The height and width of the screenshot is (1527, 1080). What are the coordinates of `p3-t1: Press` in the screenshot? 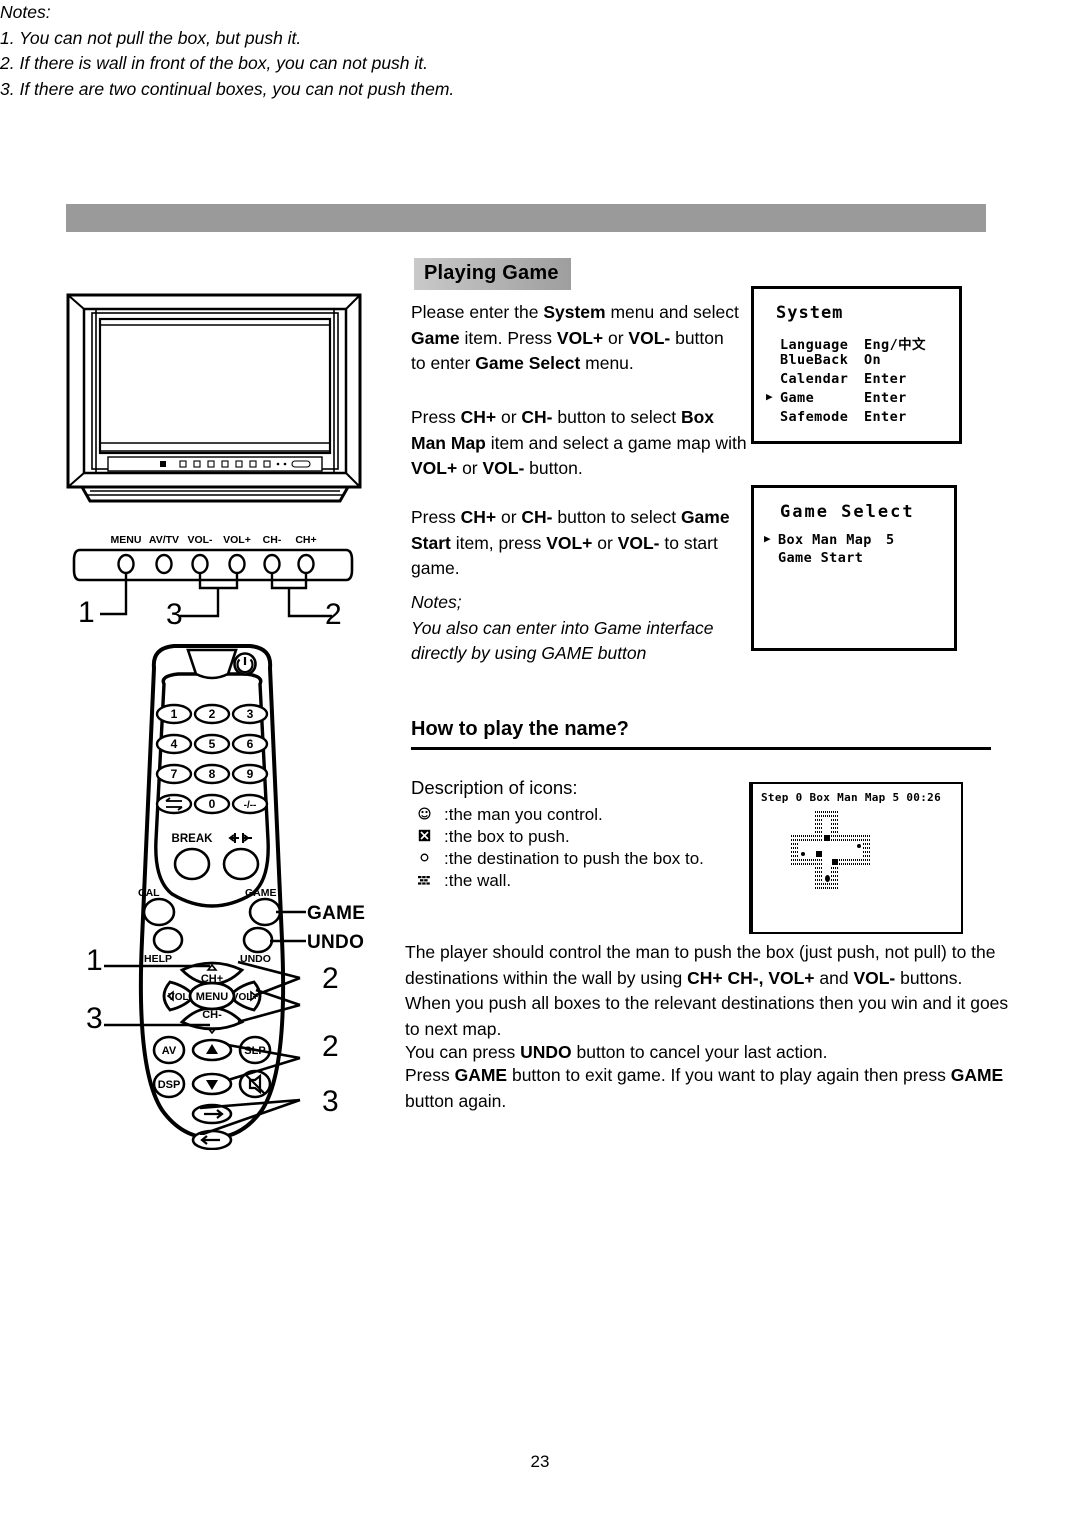 It's located at (436, 517).